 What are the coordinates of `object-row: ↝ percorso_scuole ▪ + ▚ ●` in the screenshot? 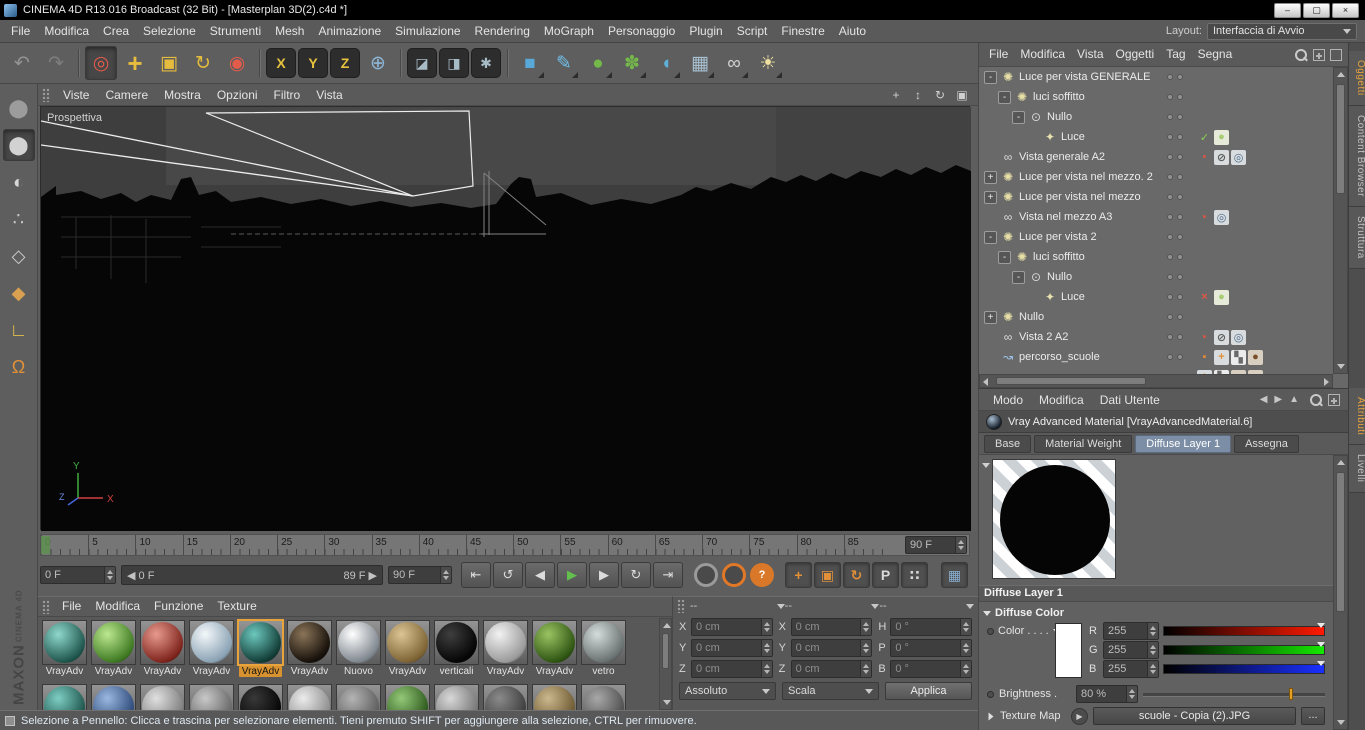 It's located at (1156, 357).